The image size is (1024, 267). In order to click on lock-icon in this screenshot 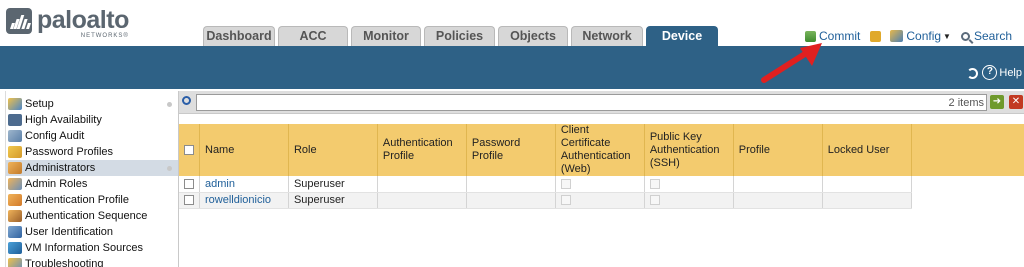, I will do `click(876, 36)`.